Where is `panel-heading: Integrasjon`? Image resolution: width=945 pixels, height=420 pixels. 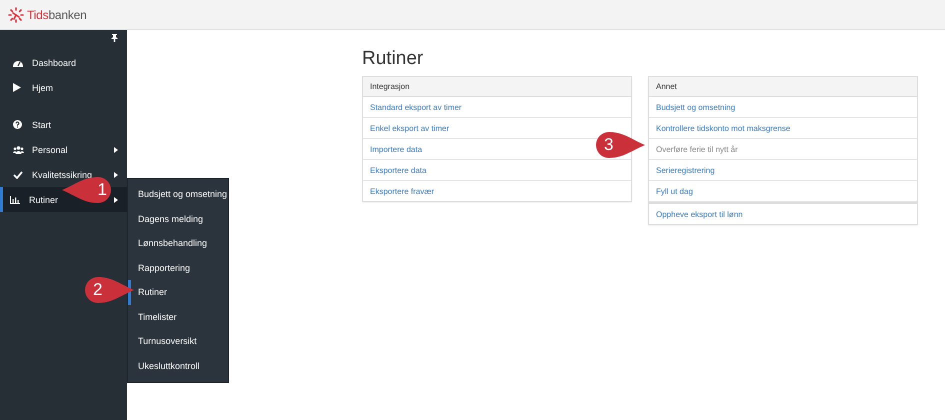
panel-heading: Integrasjon is located at coordinates (497, 87).